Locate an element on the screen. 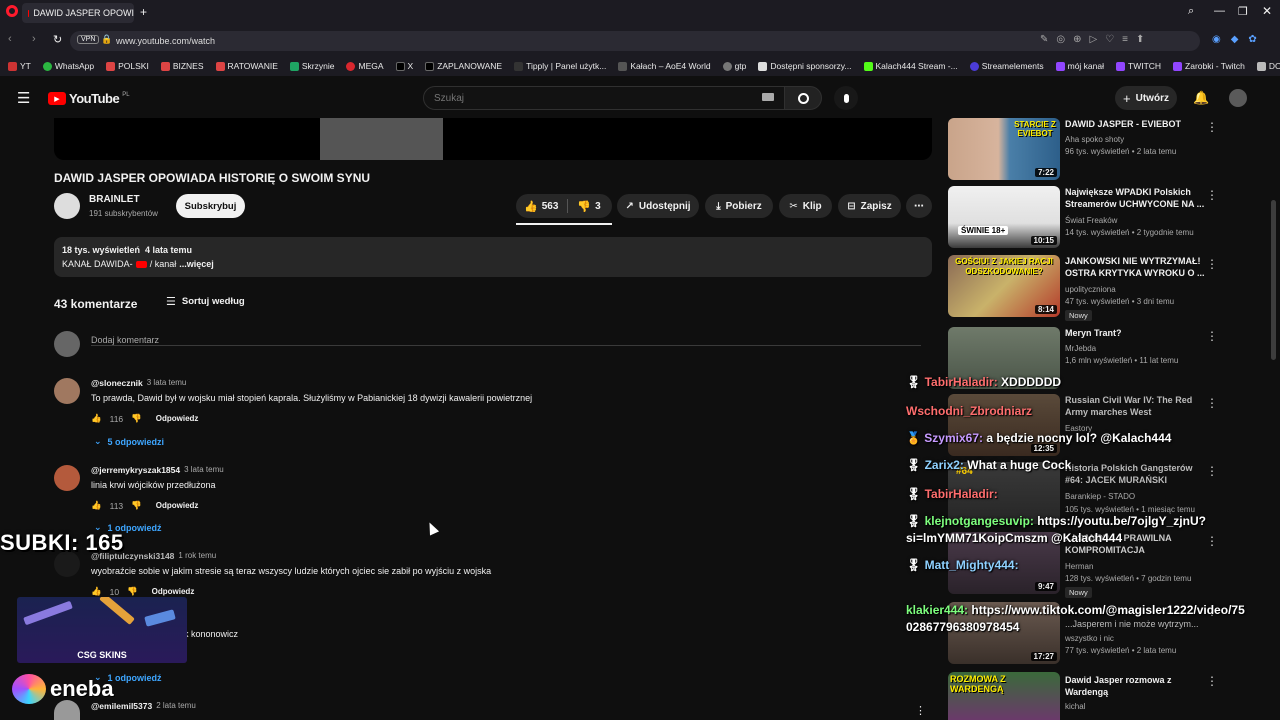 The height and width of the screenshot is (720, 1280). browser-tab-active: DAWID JASPER OPOWI is located at coordinates (78, 13).